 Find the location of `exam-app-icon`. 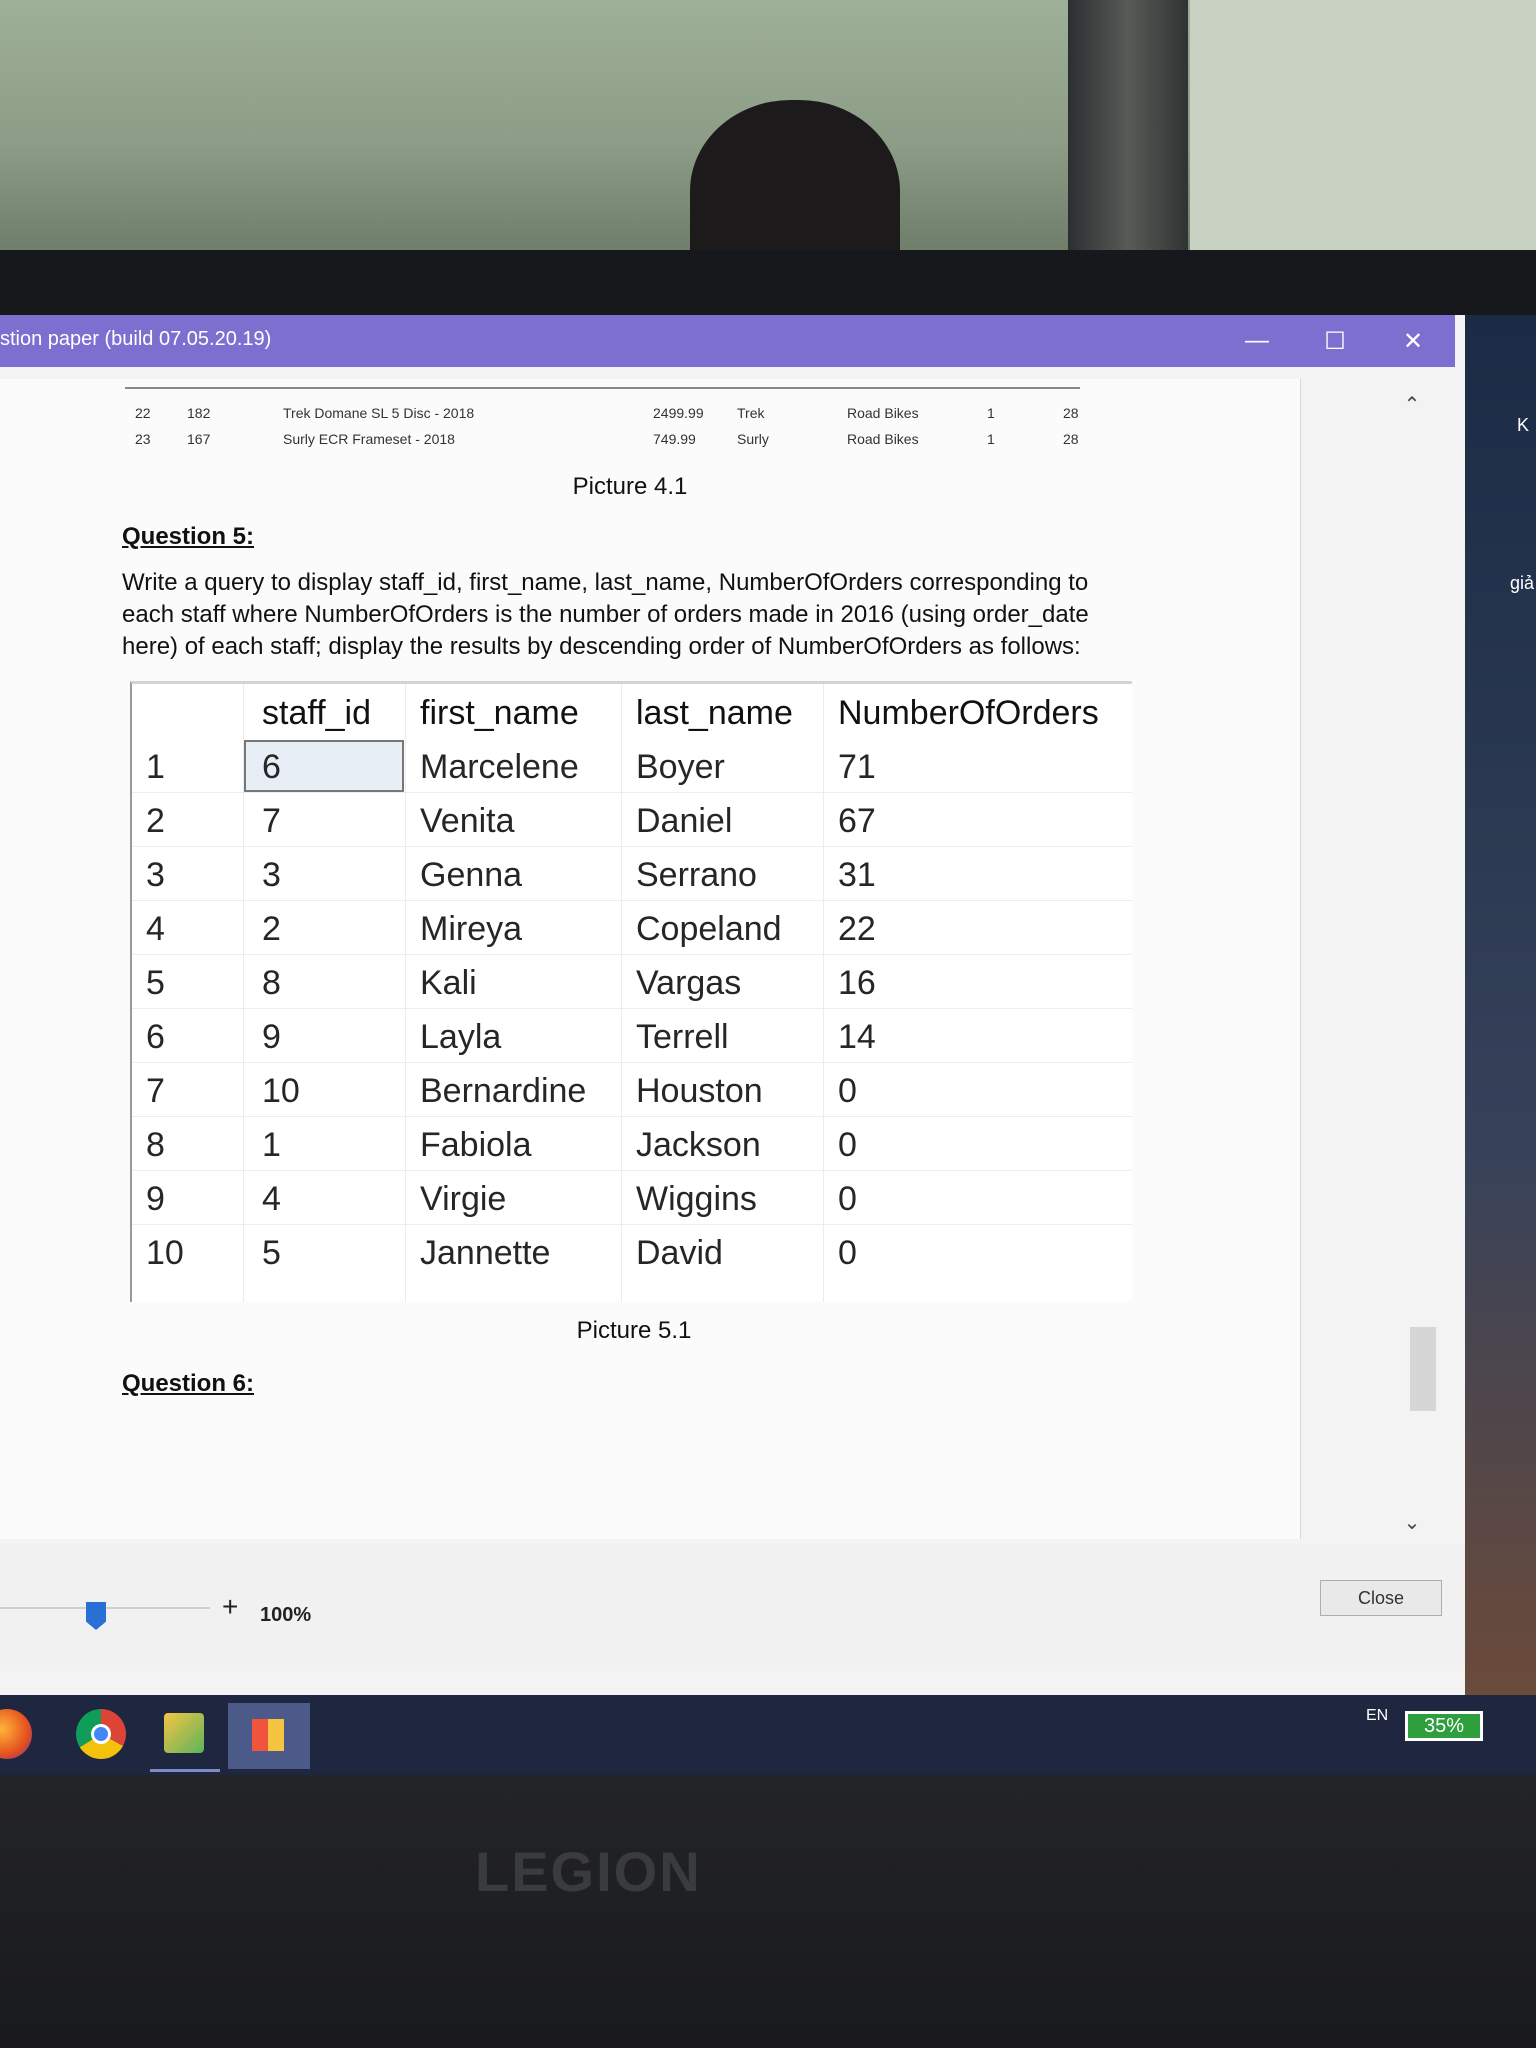

exam-app-icon is located at coordinates (268, 1735).